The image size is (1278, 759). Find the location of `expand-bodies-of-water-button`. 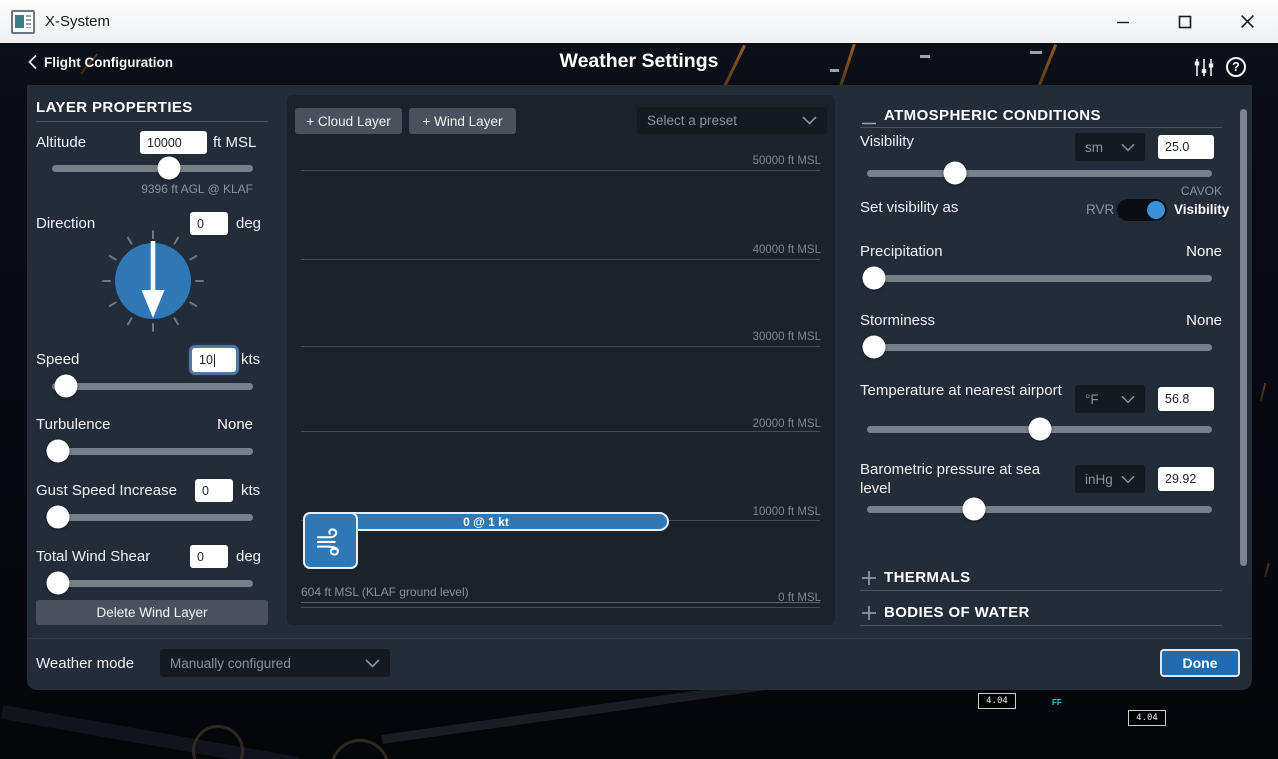

expand-bodies-of-water-button is located at coordinates (869, 615).